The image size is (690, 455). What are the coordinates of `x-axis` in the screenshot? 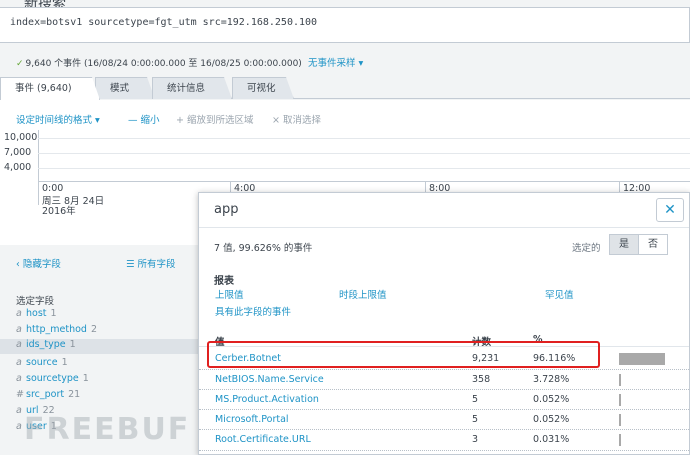 It's located at (364, 181).